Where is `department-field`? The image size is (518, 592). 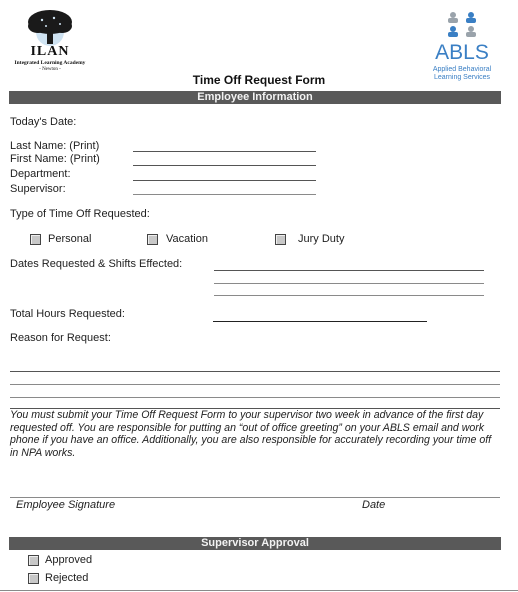 department-field is located at coordinates (224, 180).